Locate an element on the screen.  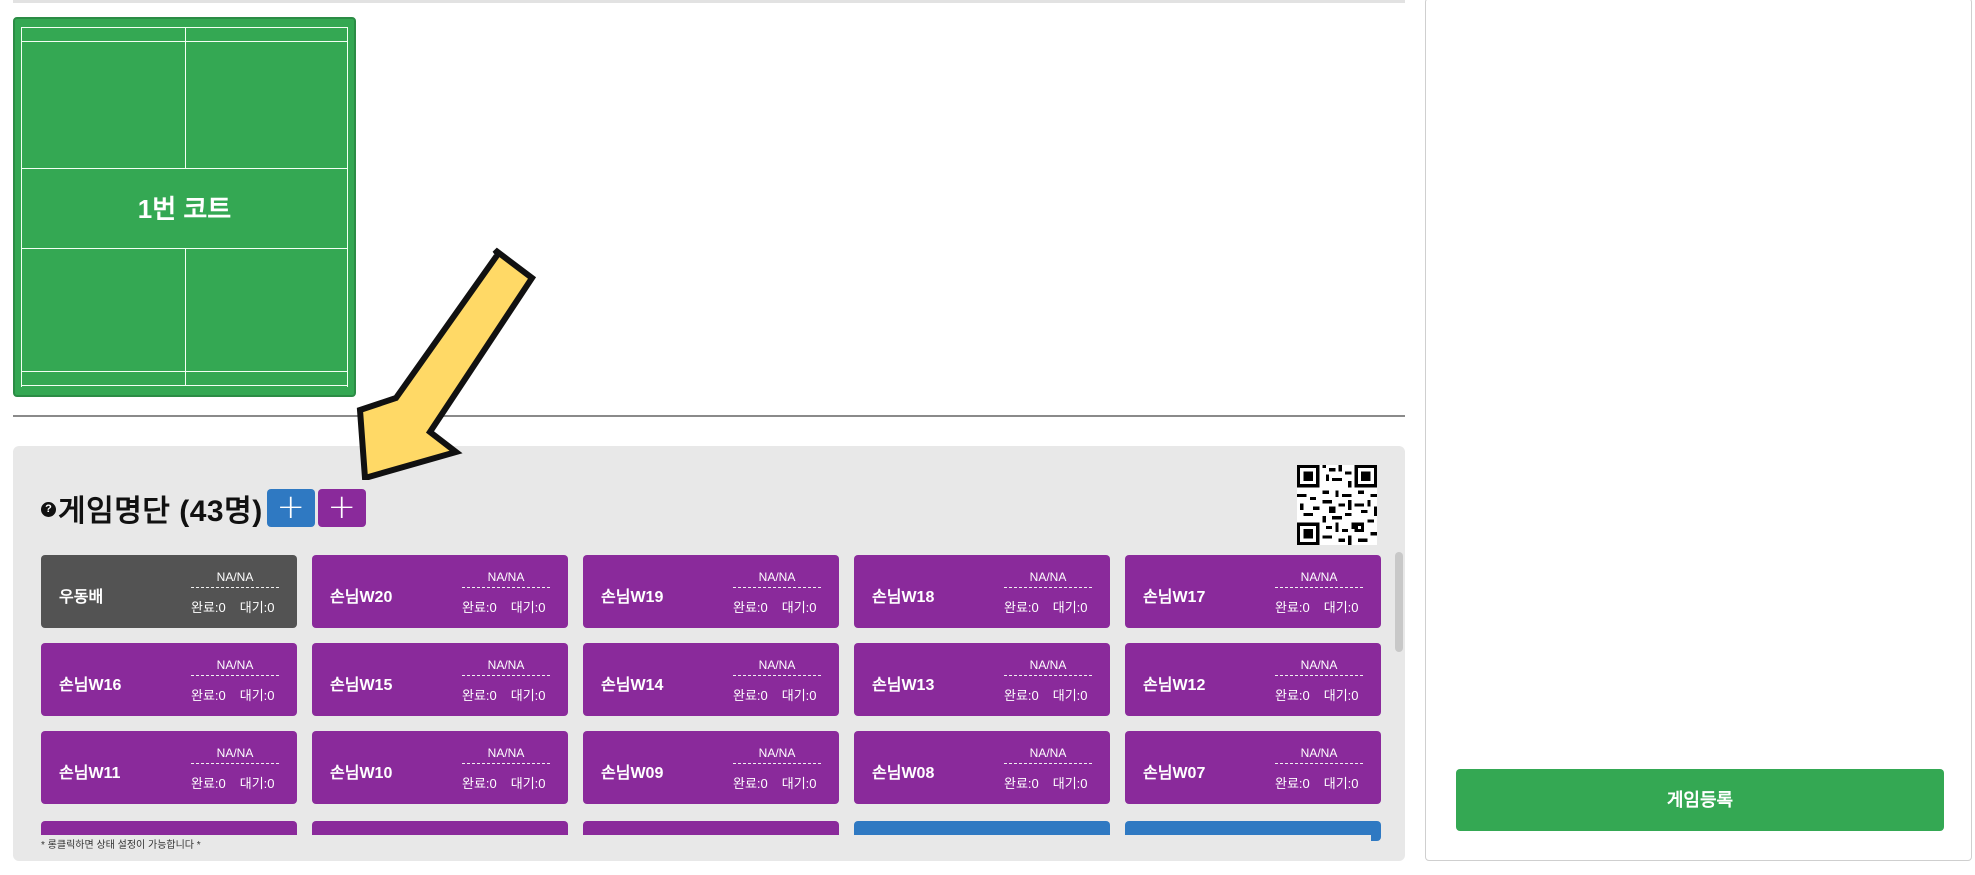
player-name: 손님W10 is located at coordinates (361, 773).